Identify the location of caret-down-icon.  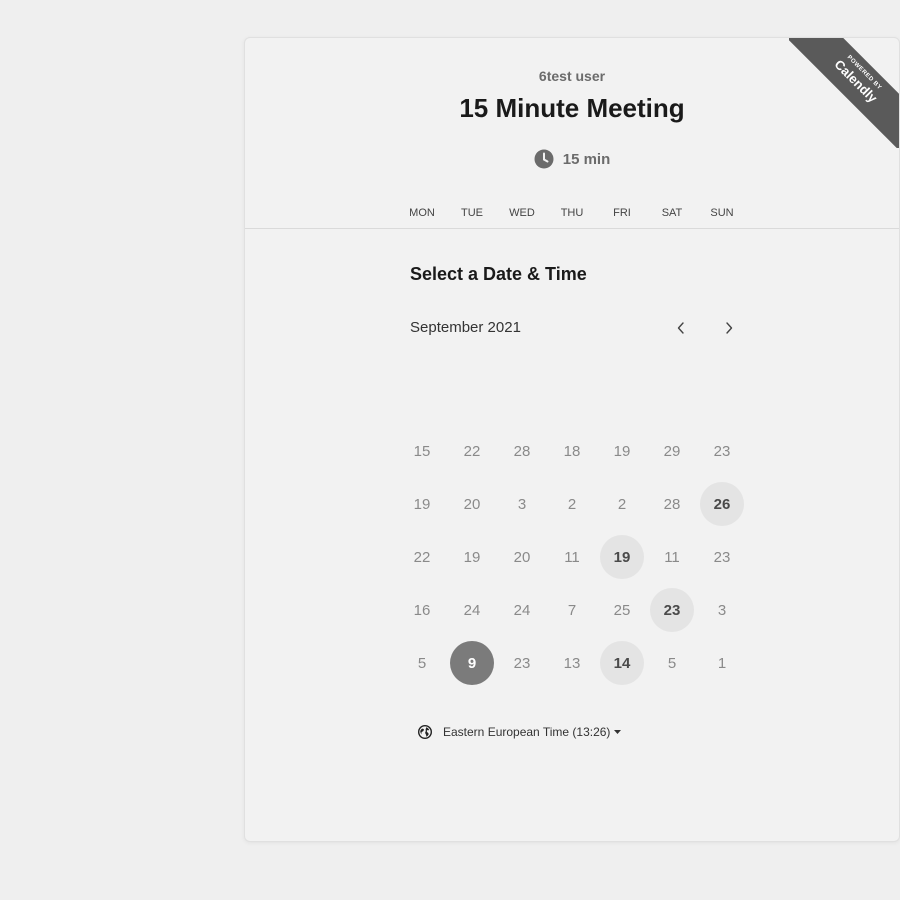
(618, 732).